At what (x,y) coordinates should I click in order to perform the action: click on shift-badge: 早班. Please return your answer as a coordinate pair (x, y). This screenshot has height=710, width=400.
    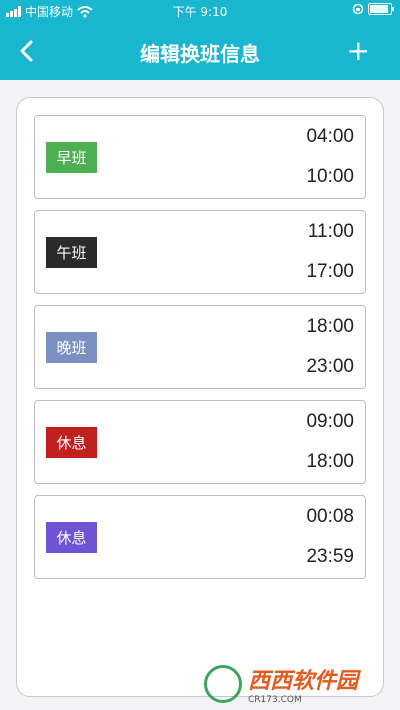
    Looking at the image, I should click on (71, 157).